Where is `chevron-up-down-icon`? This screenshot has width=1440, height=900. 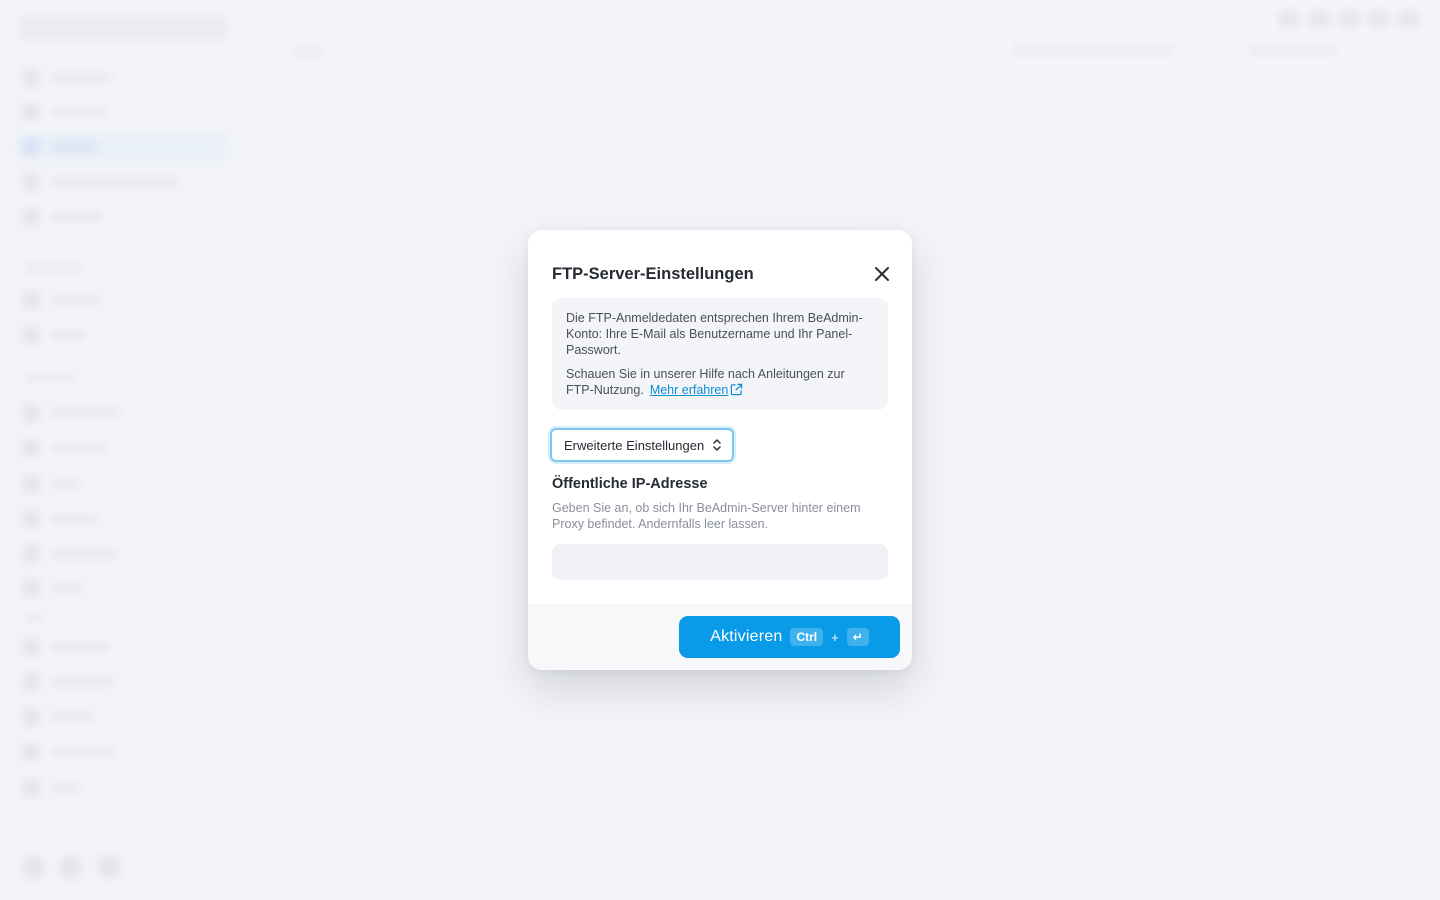
chevron-up-down-icon is located at coordinates (717, 445).